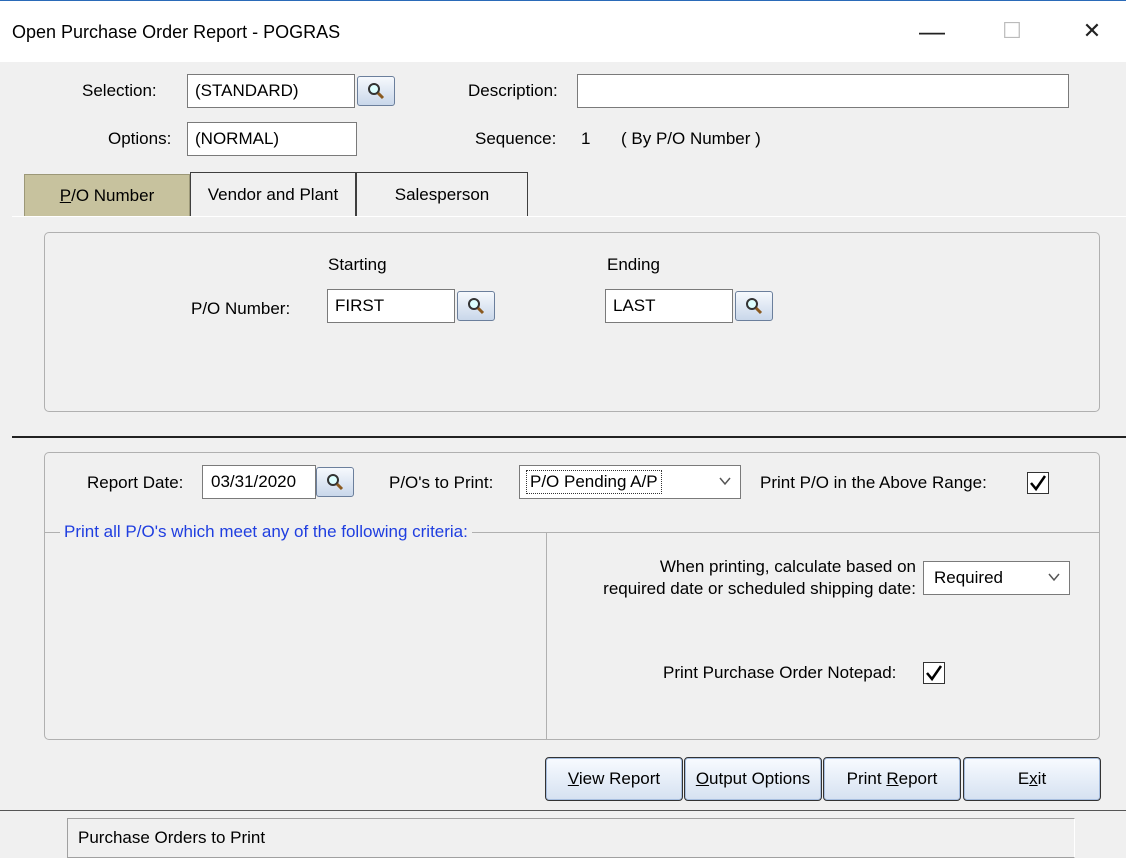 The width and height of the screenshot is (1126, 858). I want to click on tab-po-number-label: P/O Number, so click(107, 195).